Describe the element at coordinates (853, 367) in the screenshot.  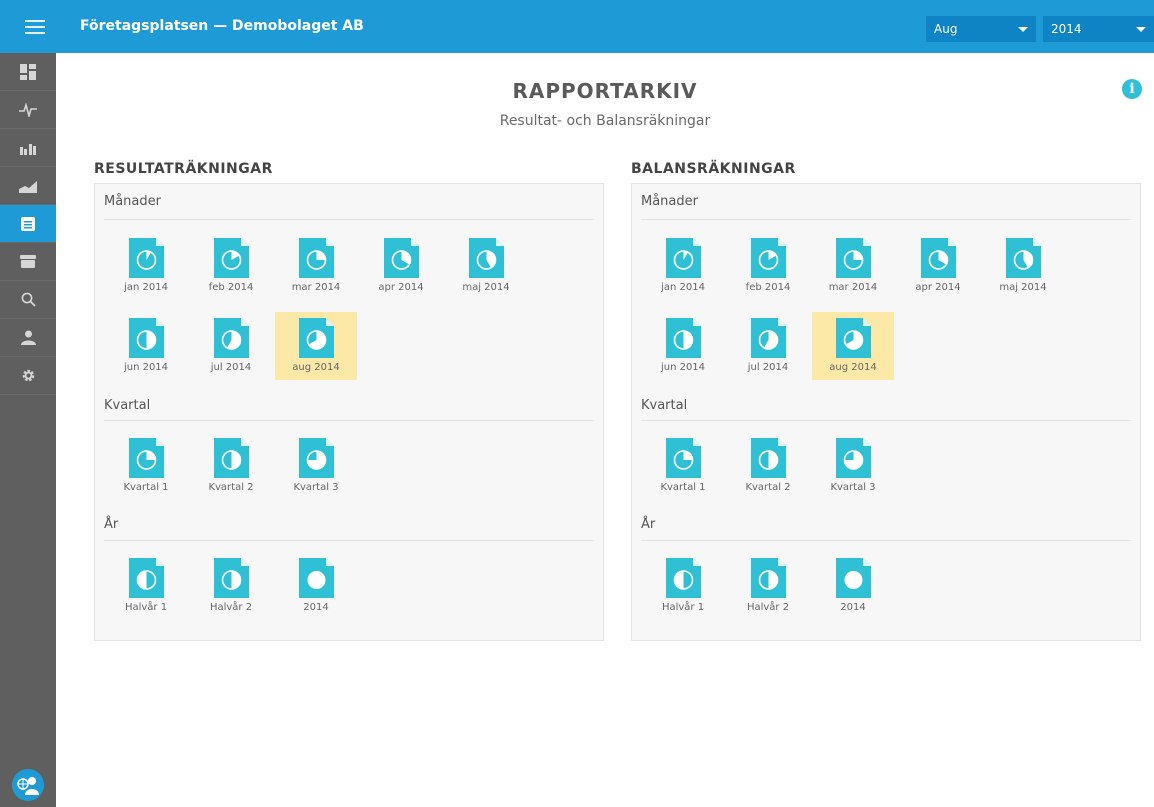
I see `report-item-label: aug 2014` at that location.